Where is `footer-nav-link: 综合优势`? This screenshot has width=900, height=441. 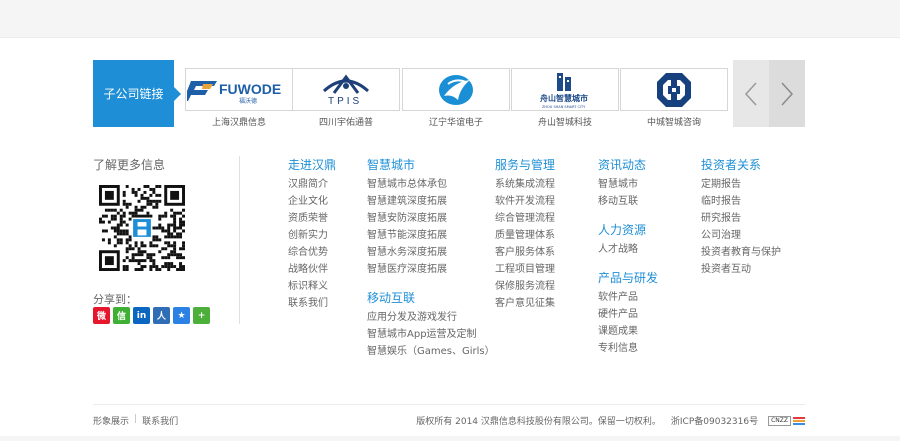 footer-nav-link: 综合优势 is located at coordinates (312, 254).